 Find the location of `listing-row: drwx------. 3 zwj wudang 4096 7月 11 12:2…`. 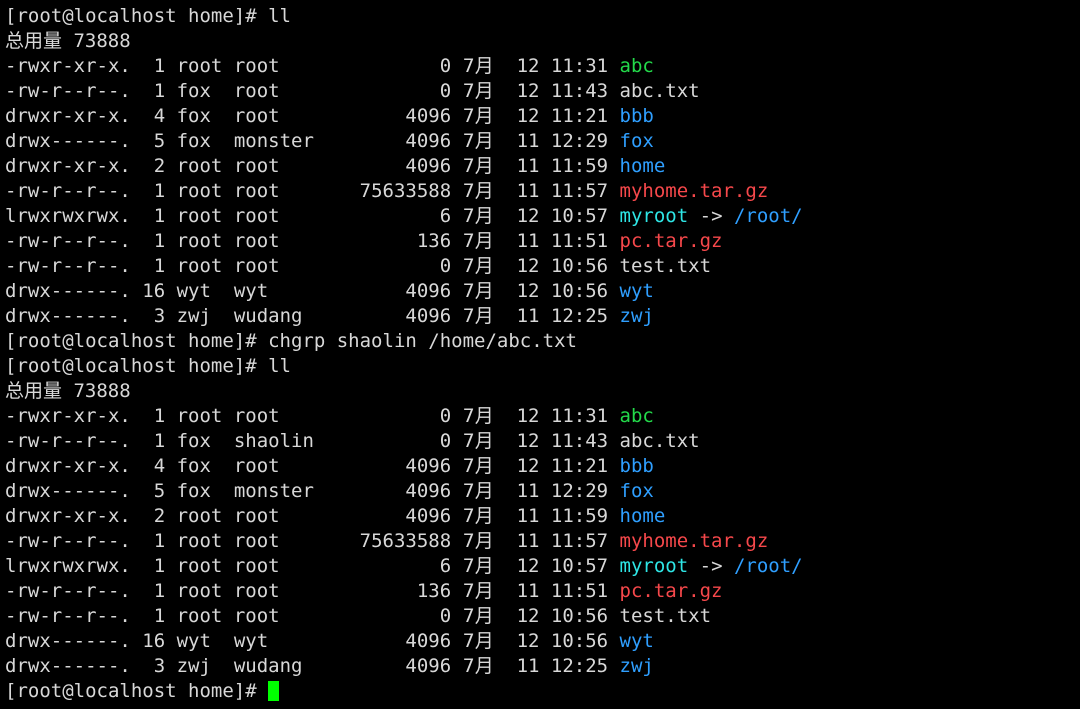

listing-row: drwx------. 3 zwj wudang 4096 7月 11 12:2… is located at coordinates (542, 316).